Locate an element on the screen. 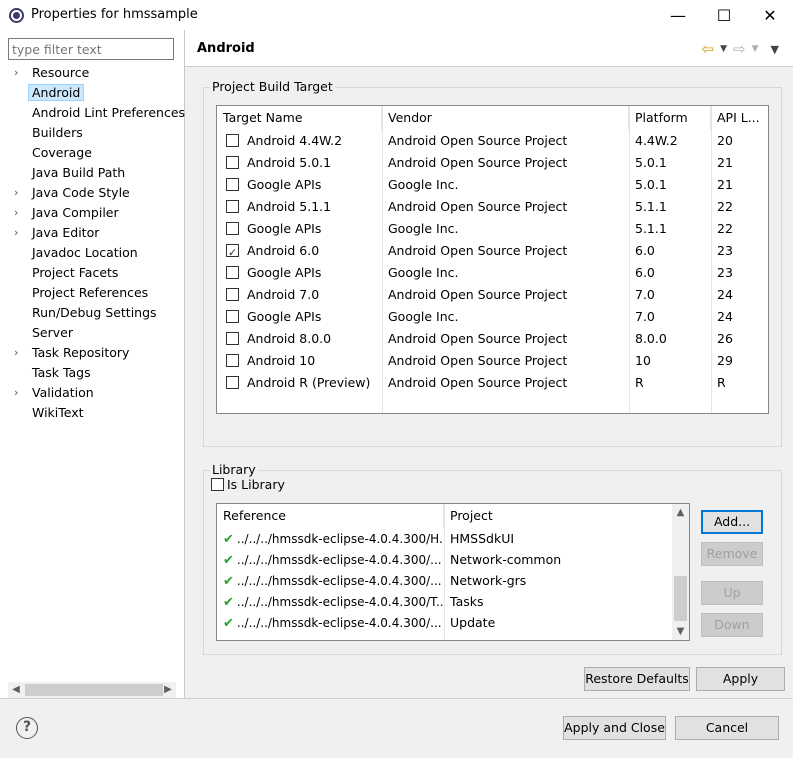  header-target-name: Target Name is located at coordinates (299, 118).